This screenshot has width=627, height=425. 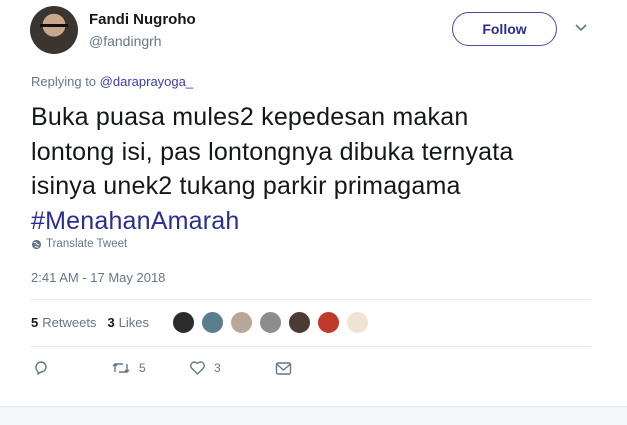 I want to click on tweet-line: isinya unek2 tukang parkir primagama, so click(x=246, y=186).